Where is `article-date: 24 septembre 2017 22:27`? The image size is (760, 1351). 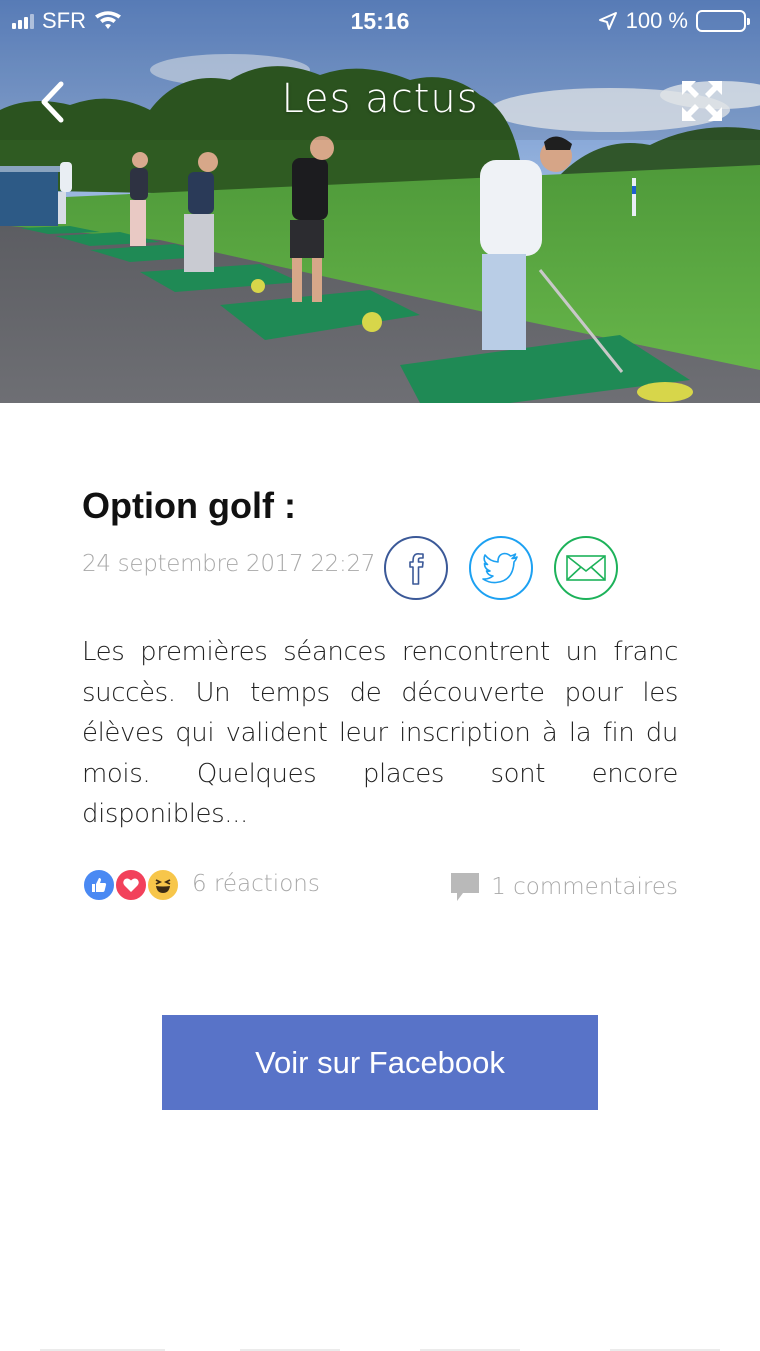 article-date: 24 septembre 2017 22:27 is located at coordinates (229, 564).